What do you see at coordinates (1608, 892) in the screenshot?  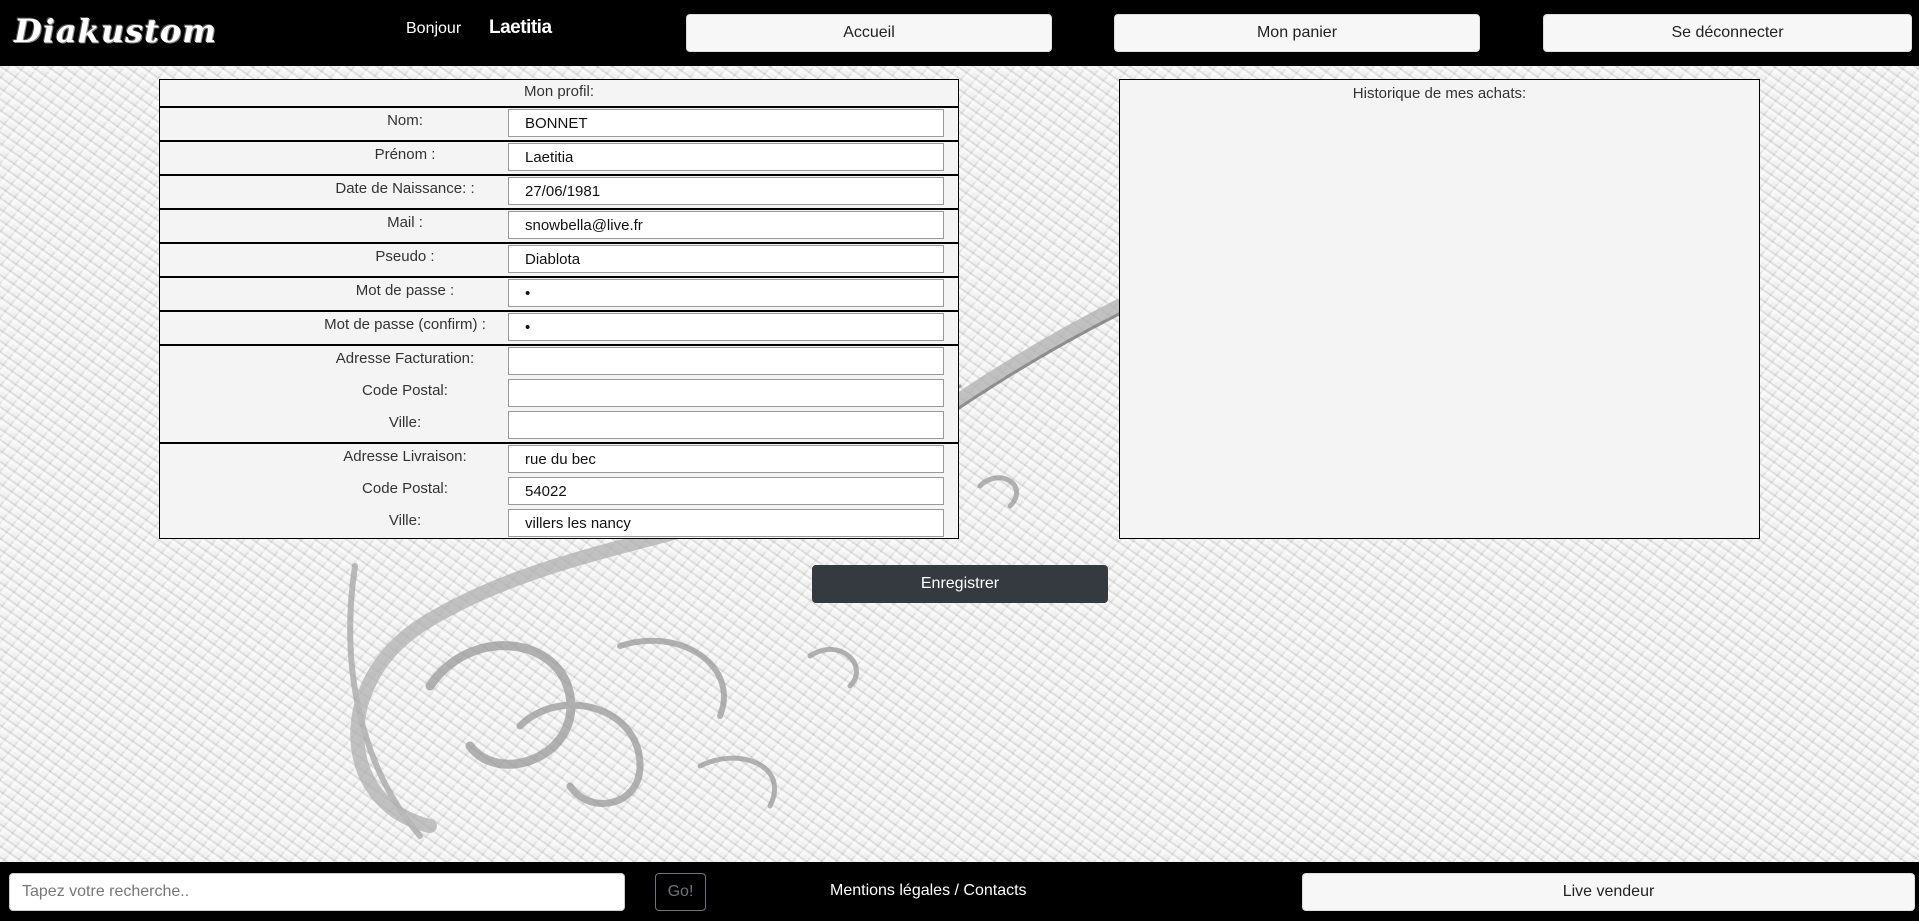 I see `live-seller-button: Live vendeur` at bounding box center [1608, 892].